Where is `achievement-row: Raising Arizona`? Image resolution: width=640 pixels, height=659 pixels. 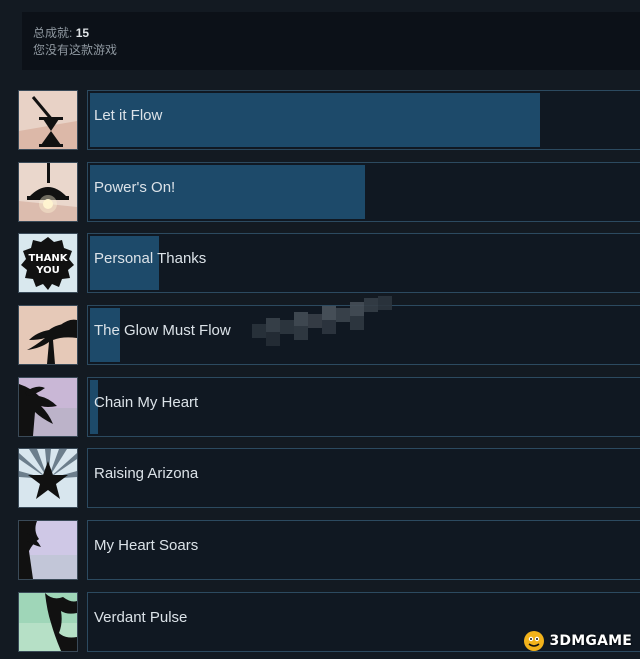 achievement-row: Raising Arizona is located at coordinates (329, 478).